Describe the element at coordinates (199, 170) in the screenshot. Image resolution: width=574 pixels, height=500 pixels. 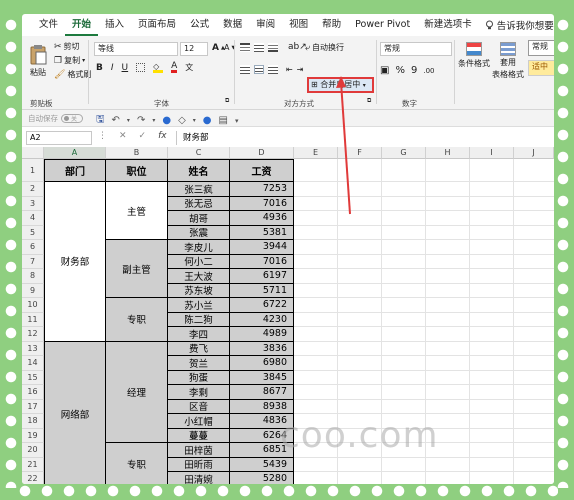
I see `header-name: 姓名` at that location.